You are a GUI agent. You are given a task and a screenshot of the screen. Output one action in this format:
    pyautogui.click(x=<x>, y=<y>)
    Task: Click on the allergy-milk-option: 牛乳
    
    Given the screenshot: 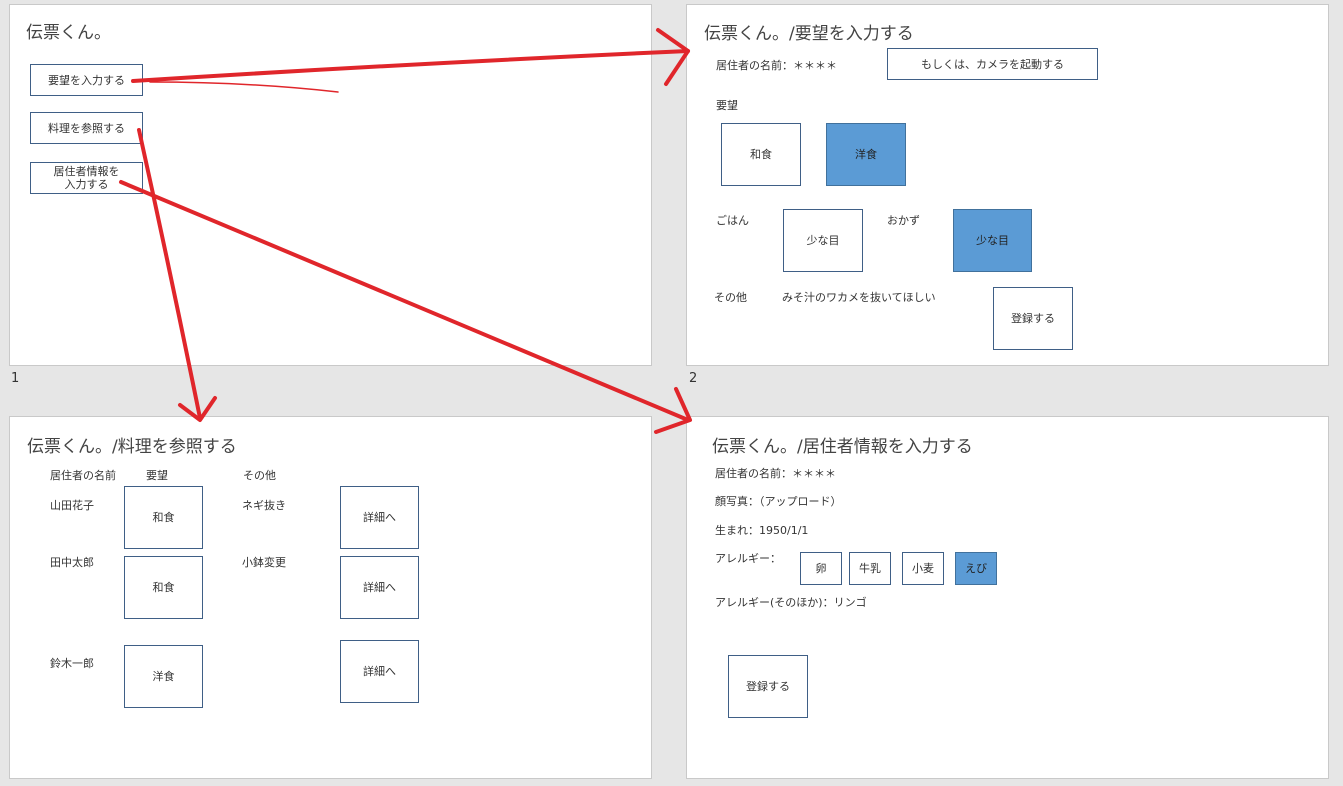 What is the action you would take?
    pyautogui.click(x=870, y=568)
    